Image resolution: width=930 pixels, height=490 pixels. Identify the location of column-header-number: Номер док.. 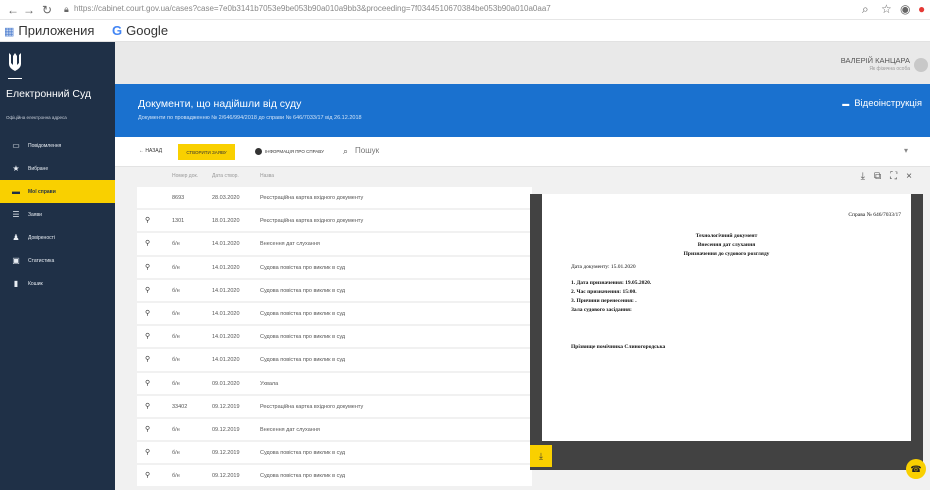
(185, 176).